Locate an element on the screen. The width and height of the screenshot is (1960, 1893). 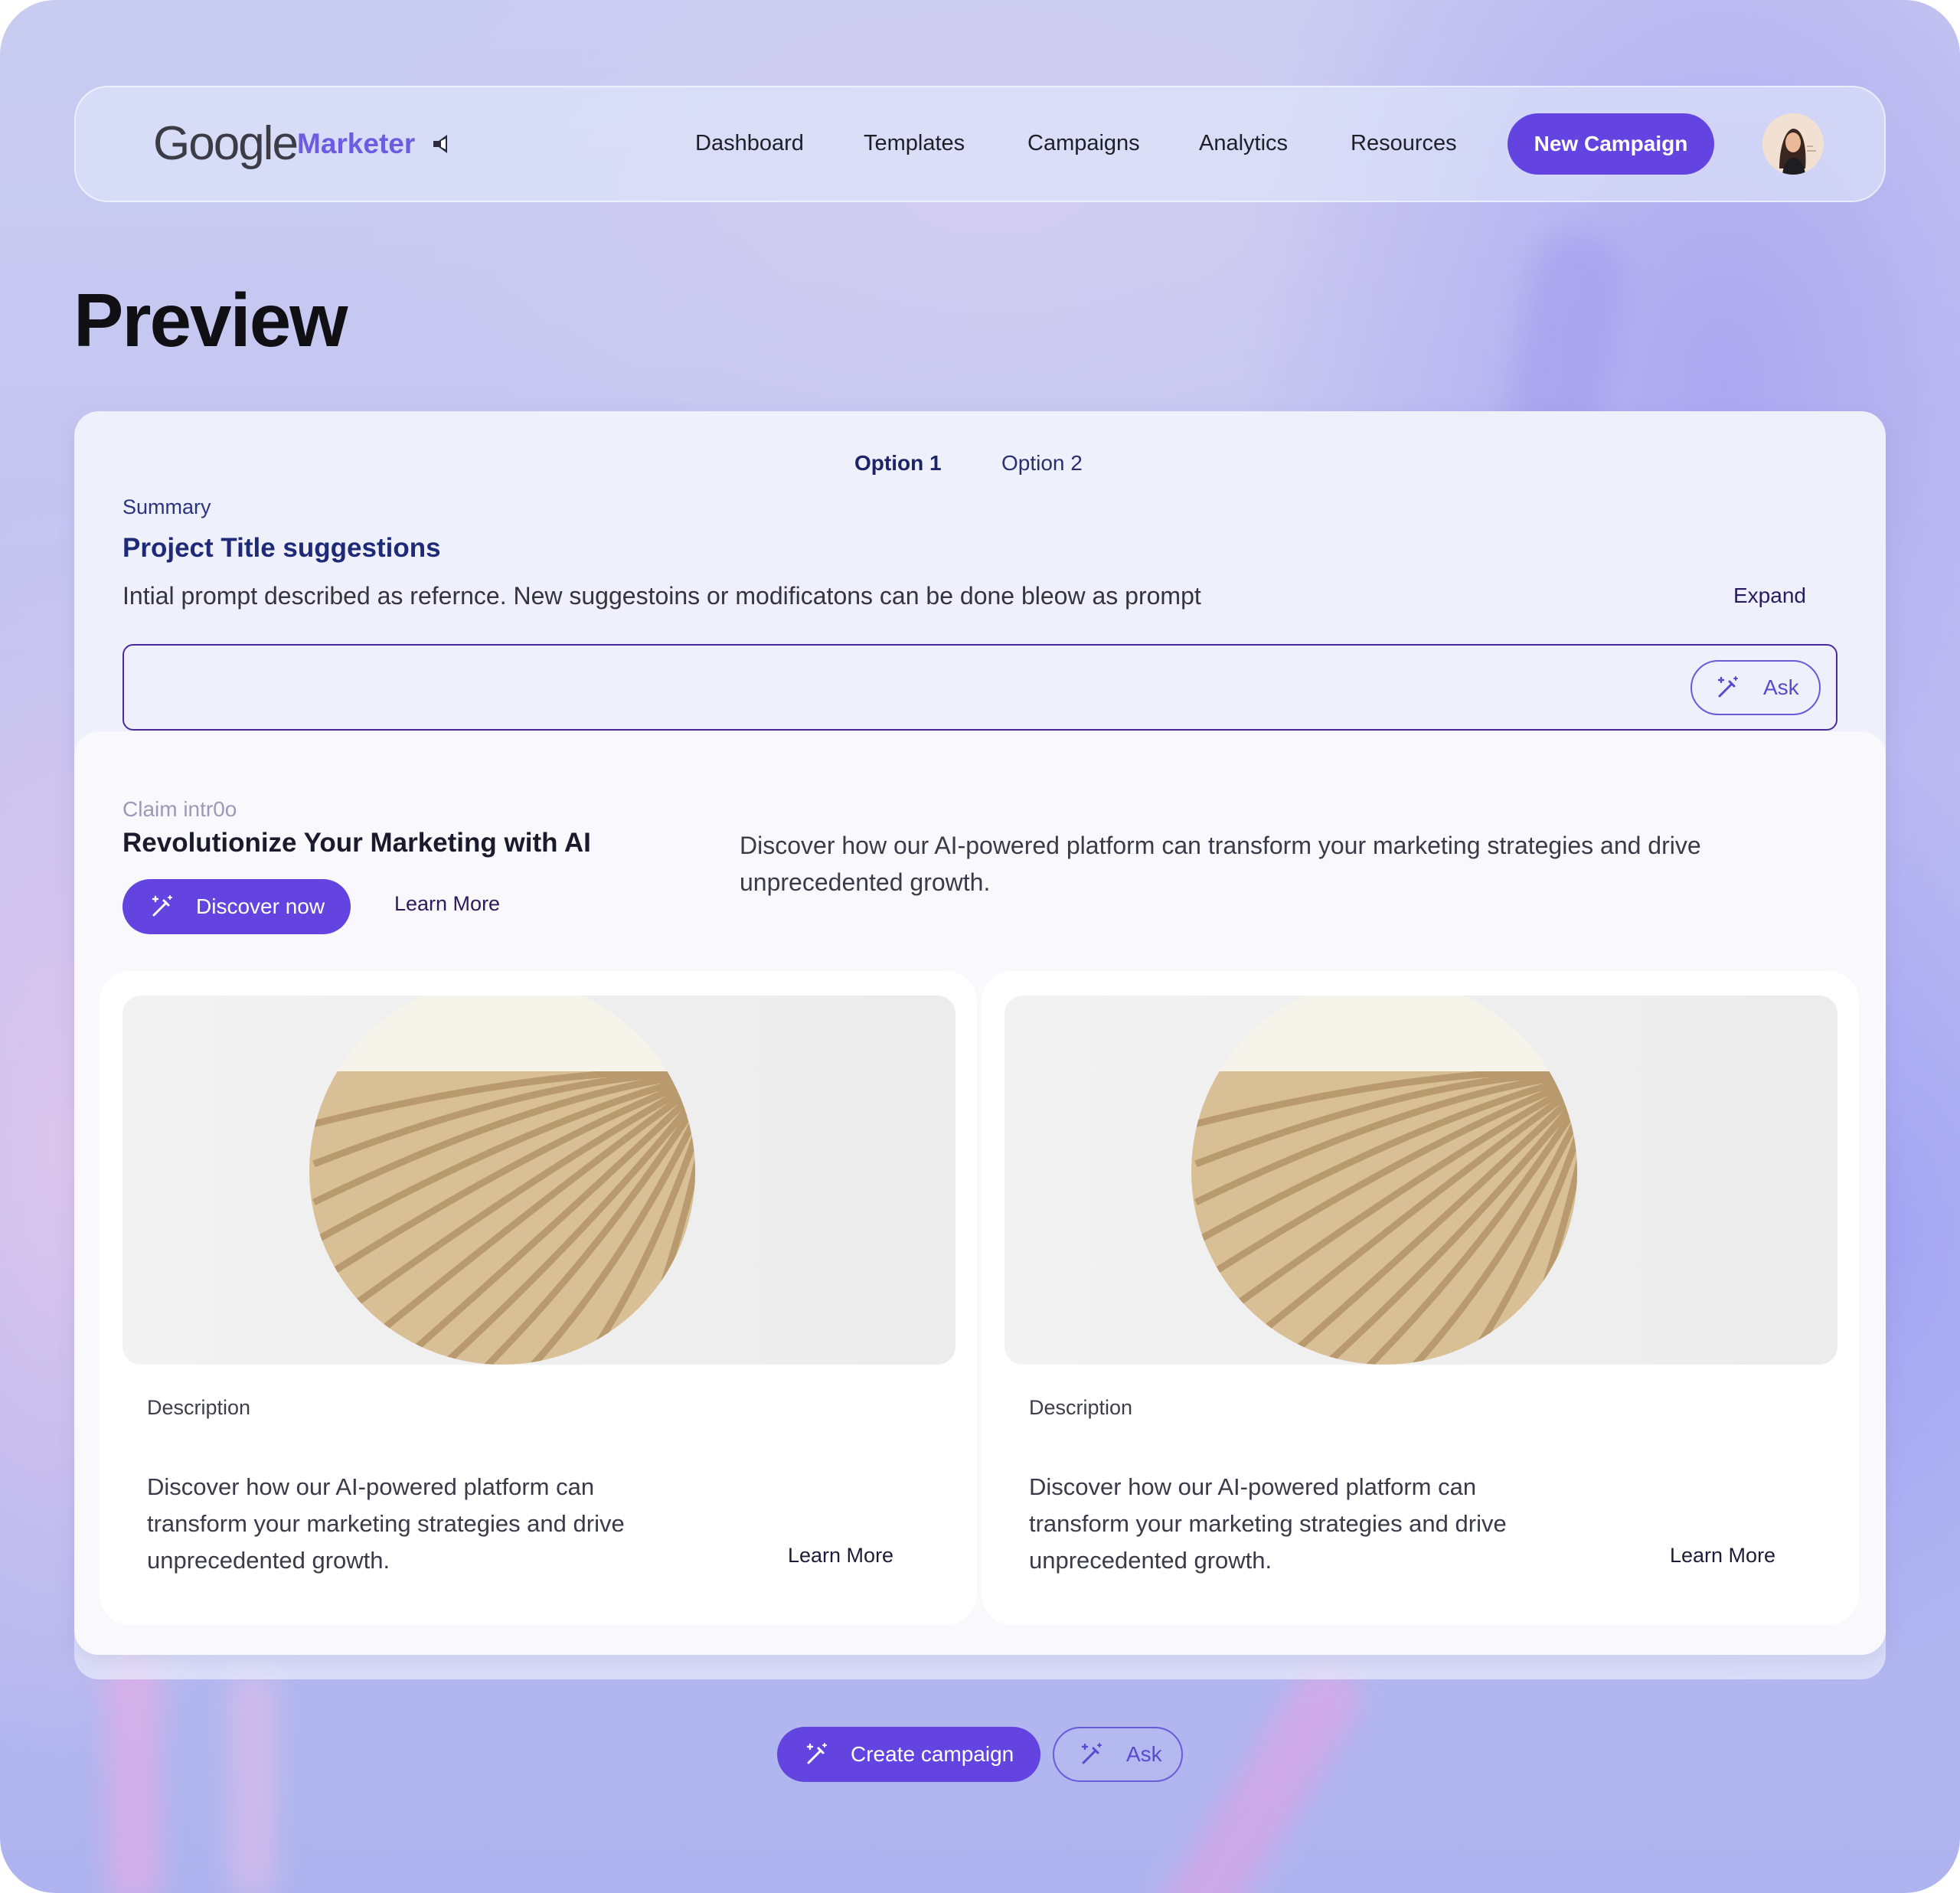
summary-label: Summary is located at coordinates (166, 506).